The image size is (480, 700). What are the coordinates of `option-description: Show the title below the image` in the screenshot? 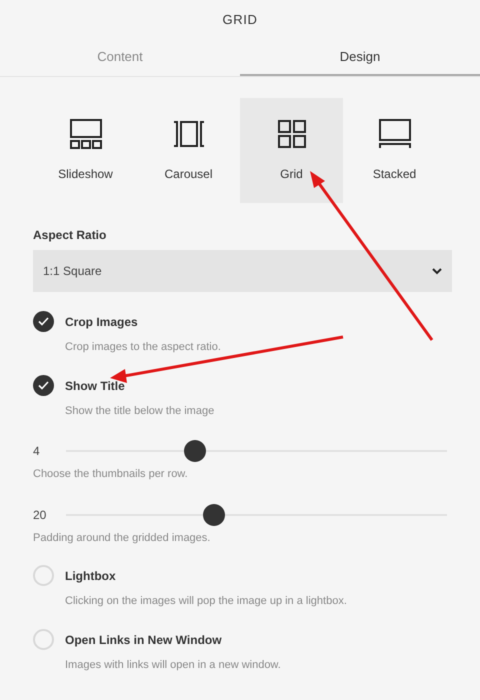 It's located at (139, 411).